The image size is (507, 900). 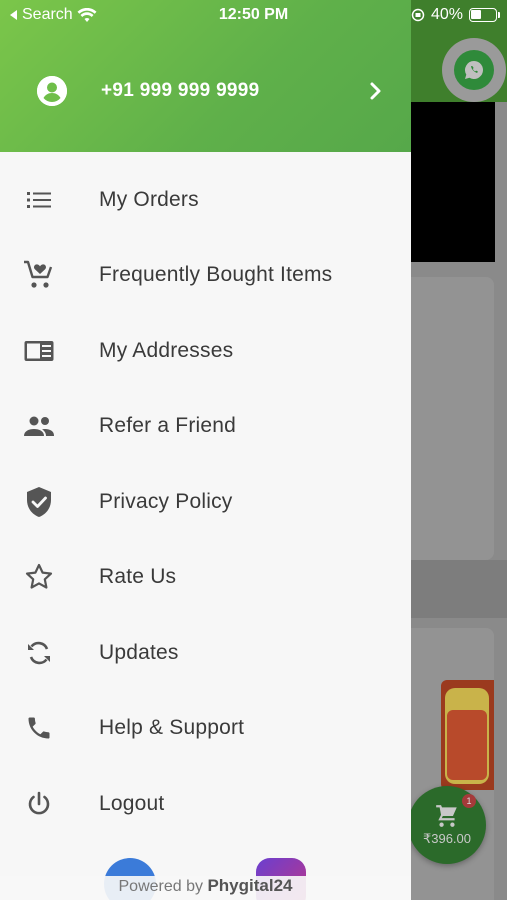 I want to click on footer-prefix: Powered by, so click(x=161, y=886).